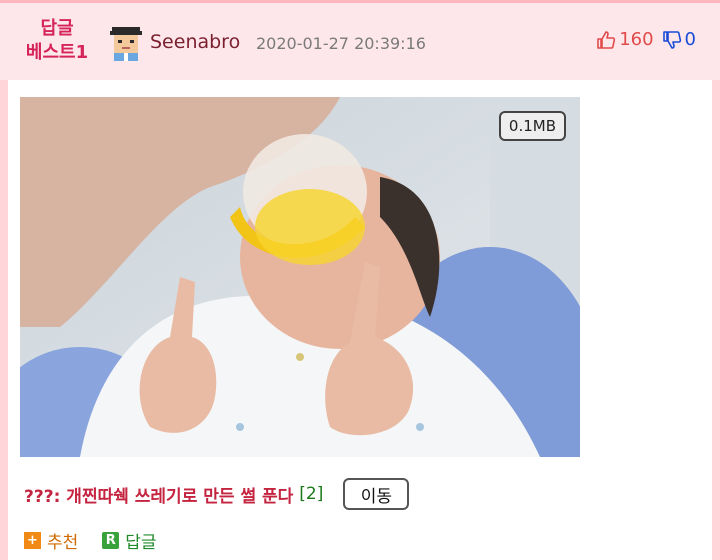 The width and height of the screenshot is (720, 560). What do you see at coordinates (690, 39) in the screenshot?
I see `downvote-count: 0` at bounding box center [690, 39].